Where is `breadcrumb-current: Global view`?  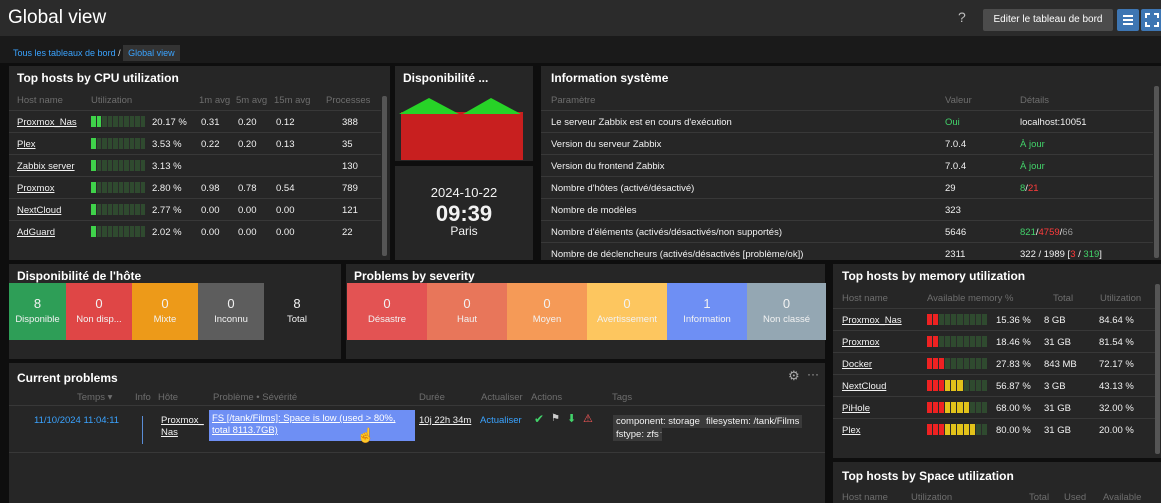
breadcrumb-current: Global view is located at coordinates (151, 53).